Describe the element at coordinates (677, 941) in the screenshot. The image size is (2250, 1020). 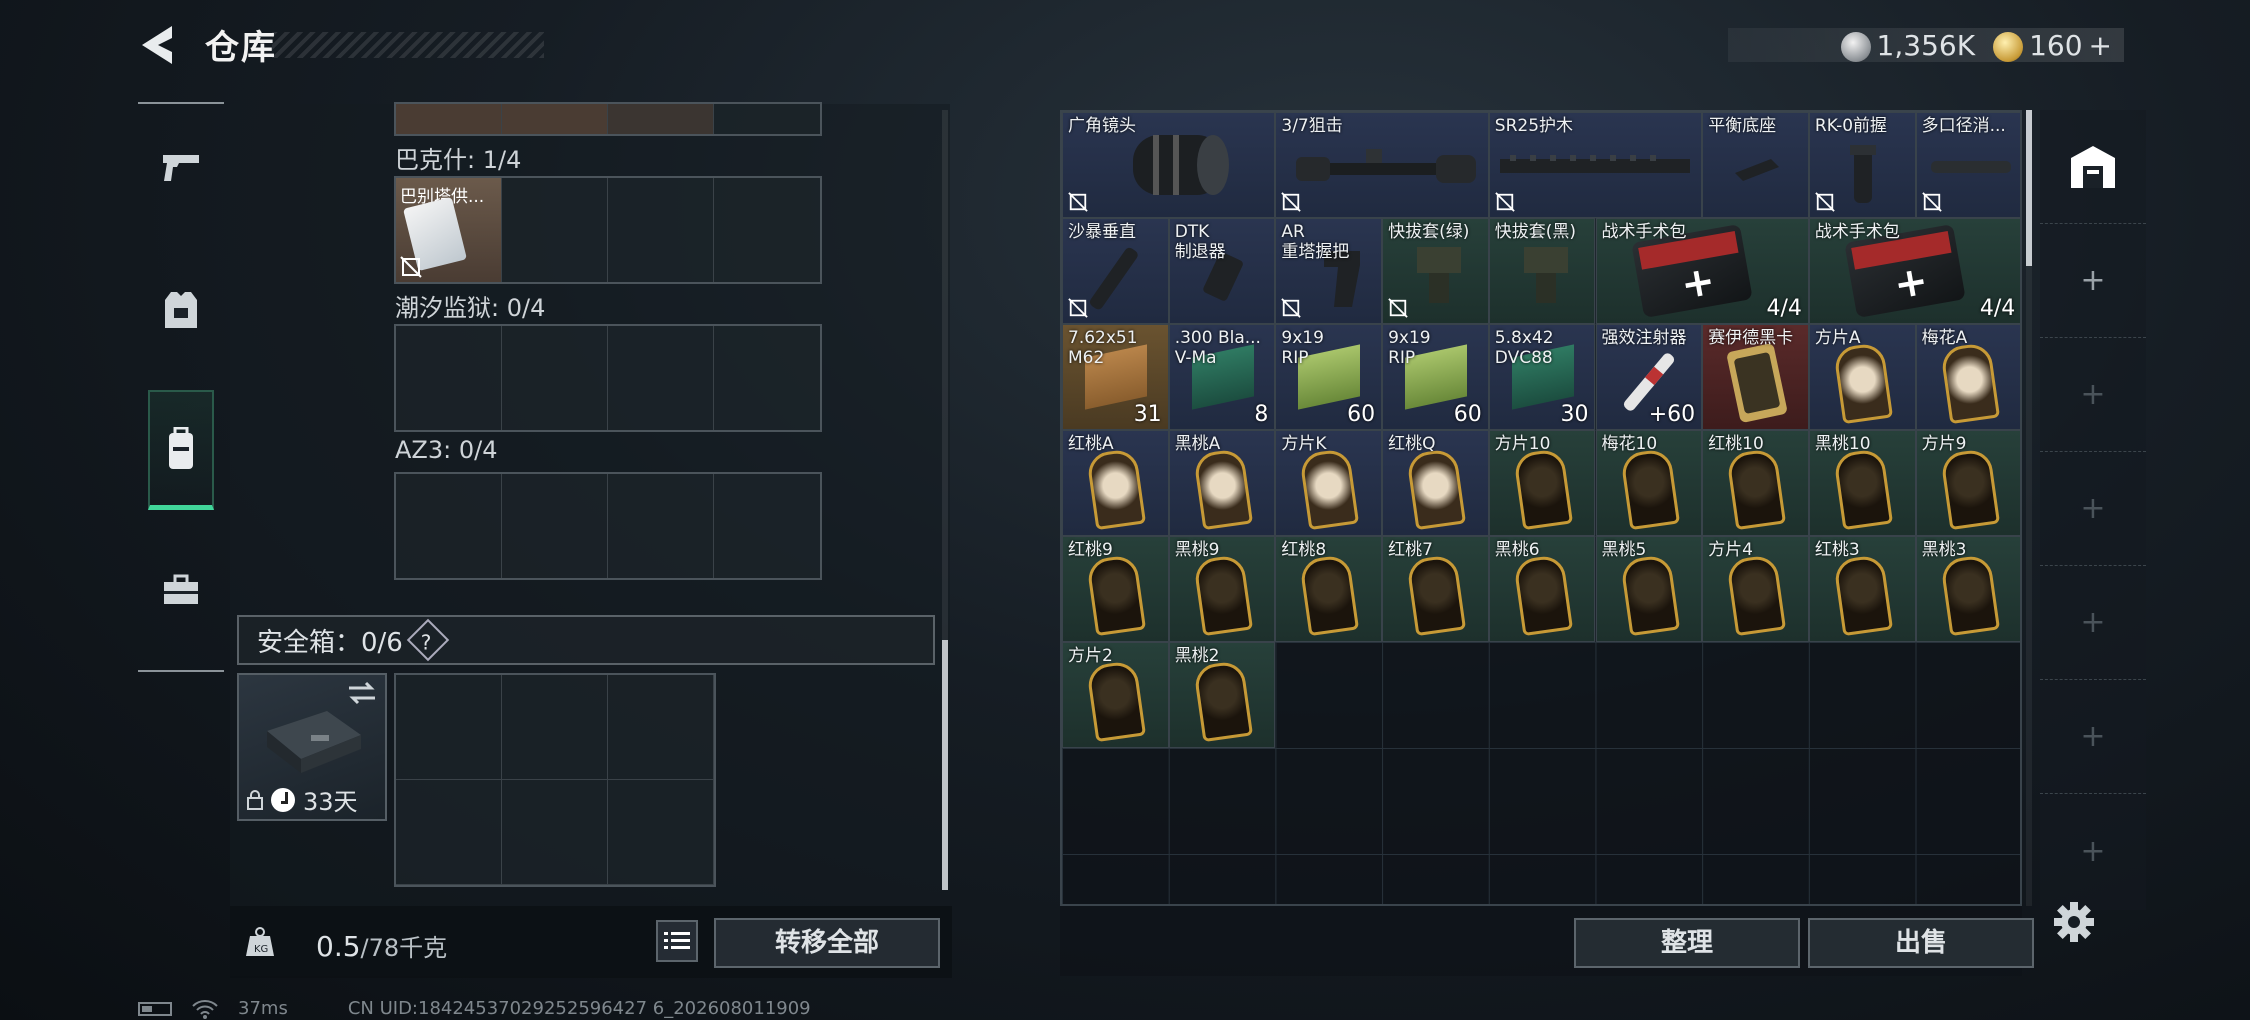
I see `list-view-button` at that location.